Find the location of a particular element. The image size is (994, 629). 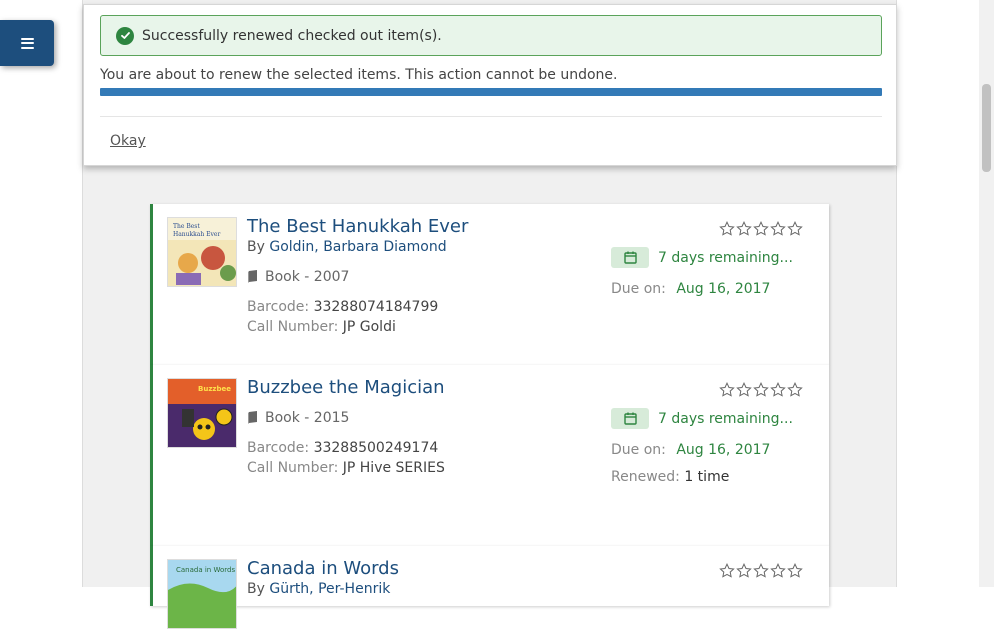

svg-text: The Best is located at coordinates (186, 226).